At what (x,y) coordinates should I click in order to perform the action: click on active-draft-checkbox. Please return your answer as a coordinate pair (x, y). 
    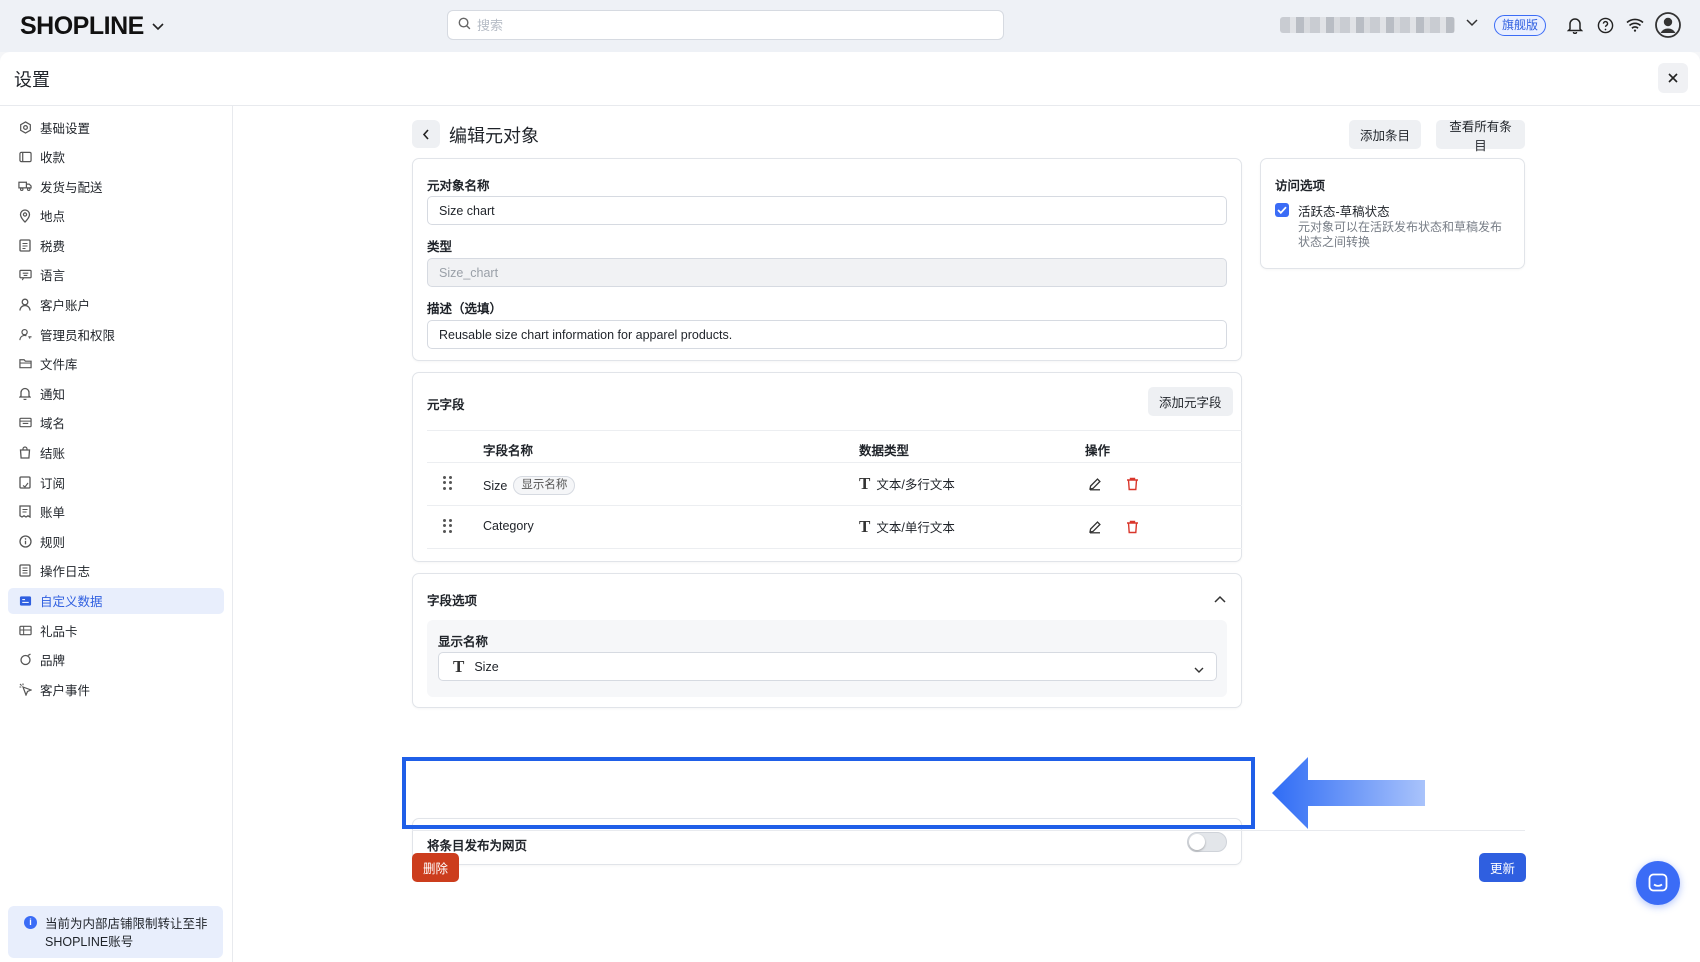
    Looking at the image, I should click on (1282, 210).